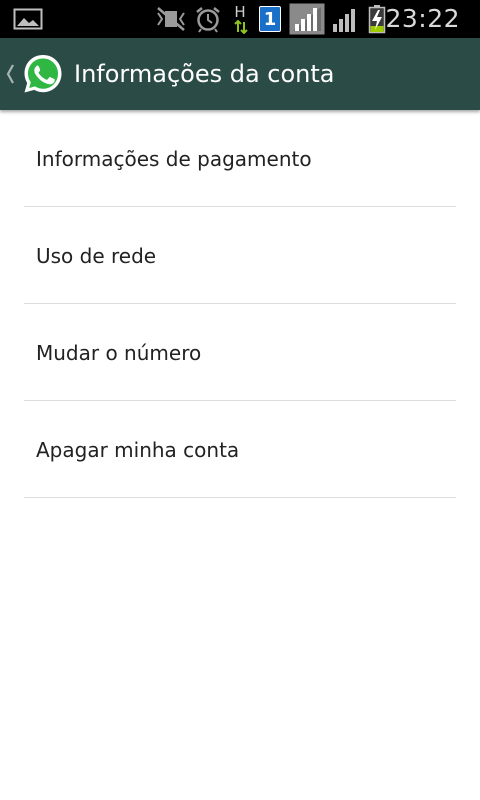 The height and width of the screenshot is (800, 480). I want to click on delete-account-item: Apagar minha conta, so click(240, 449).